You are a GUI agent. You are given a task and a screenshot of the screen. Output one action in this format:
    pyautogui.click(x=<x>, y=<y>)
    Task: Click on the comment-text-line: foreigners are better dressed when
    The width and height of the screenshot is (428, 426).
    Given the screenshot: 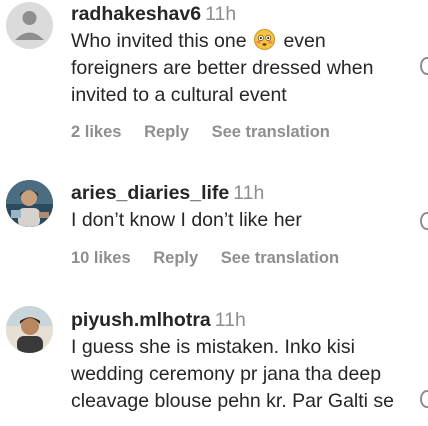 What is the action you would take?
    pyautogui.click(x=222, y=68)
    